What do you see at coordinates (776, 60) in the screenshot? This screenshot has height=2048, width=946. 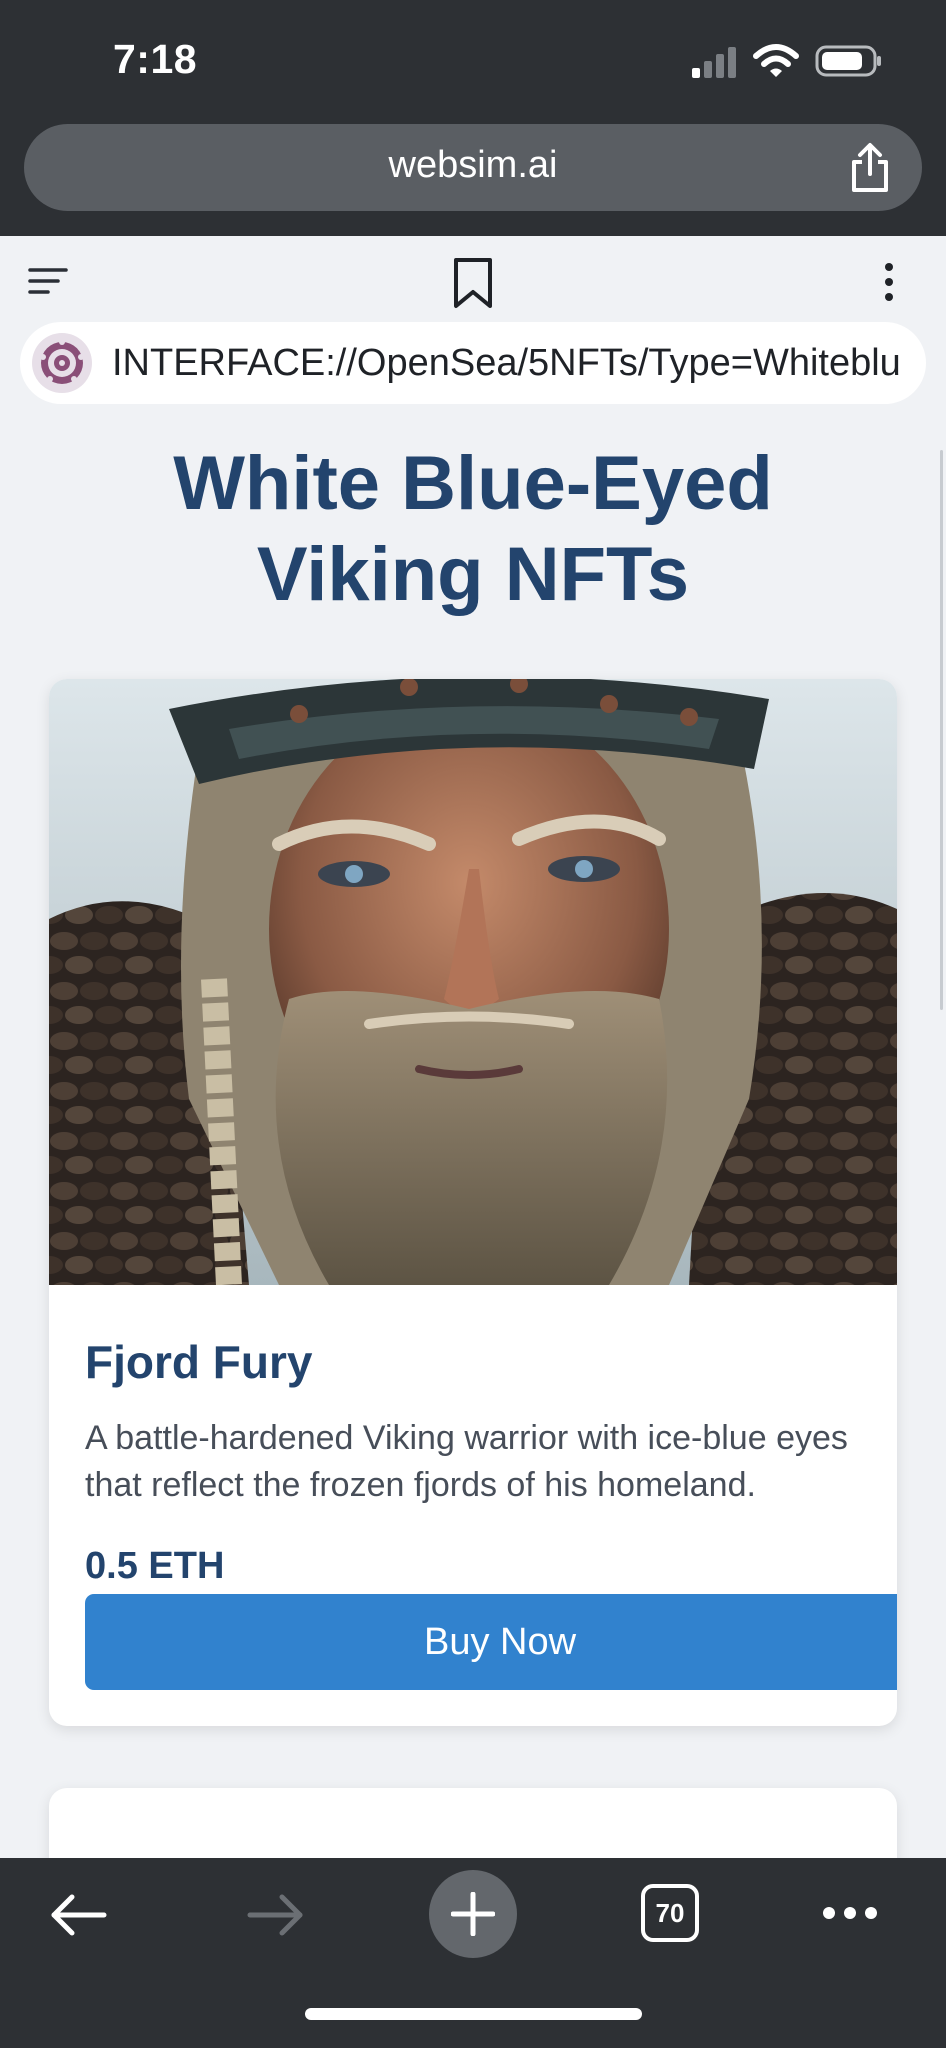 I see `wifi-icon` at bounding box center [776, 60].